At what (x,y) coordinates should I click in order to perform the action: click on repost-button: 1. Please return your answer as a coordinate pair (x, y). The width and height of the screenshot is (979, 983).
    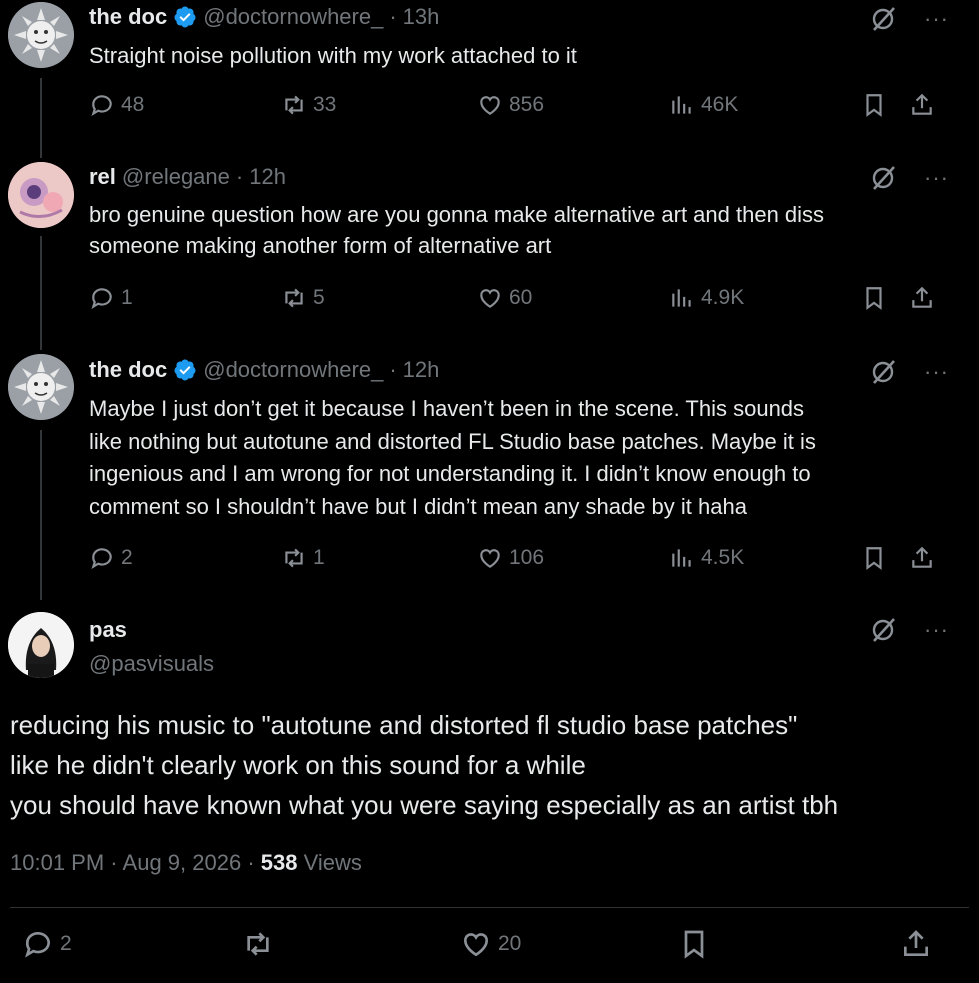
    Looking at the image, I should click on (303, 558).